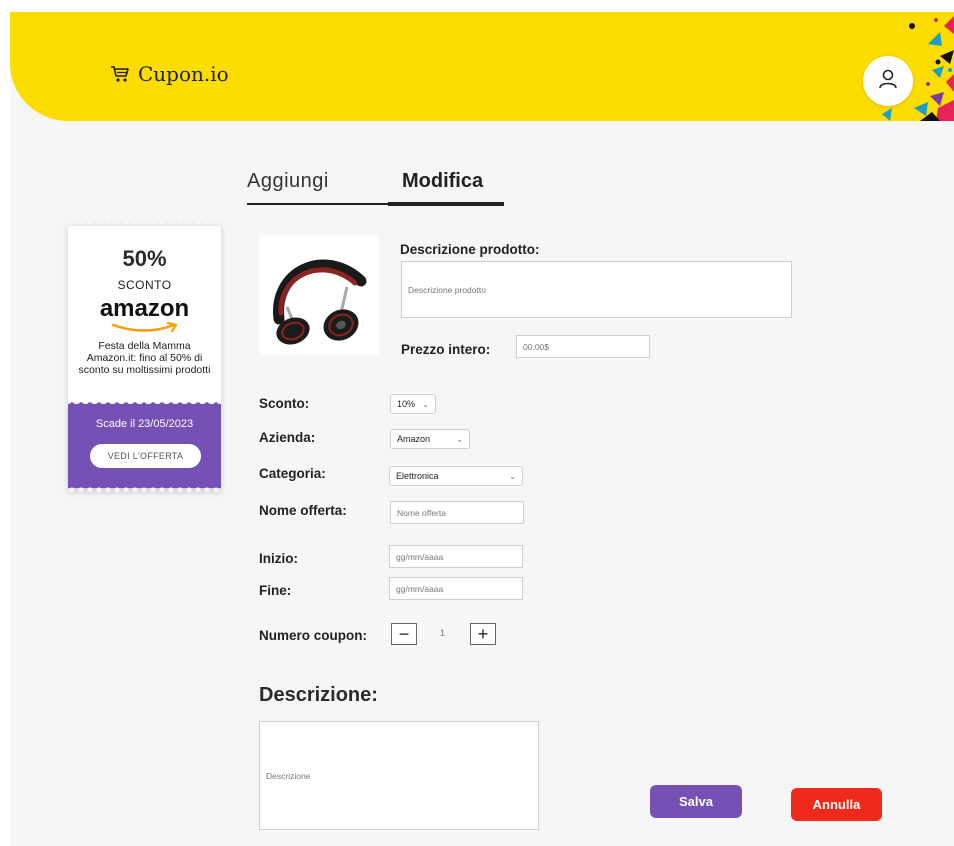 This screenshot has height=846, width=954. Describe the element at coordinates (144, 489) in the screenshot. I see `coupon-bottom-edge` at that location.